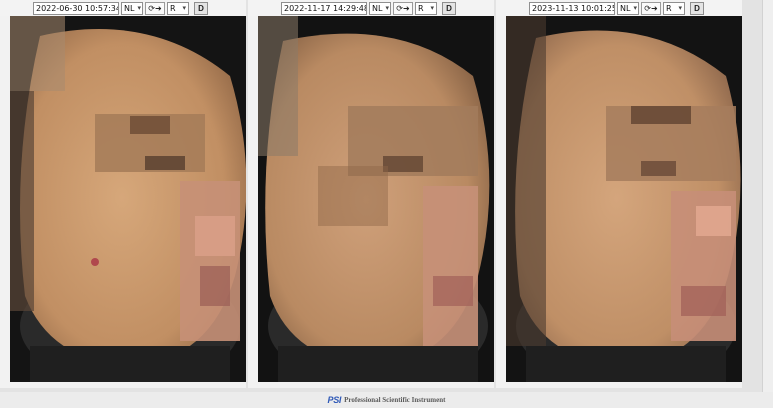 This screenshot has width=773, height=408. What do you see at coordinates (767, 196) in the screenshot?
I see `vertical-scrollbar` at bounding box center [767, 196].